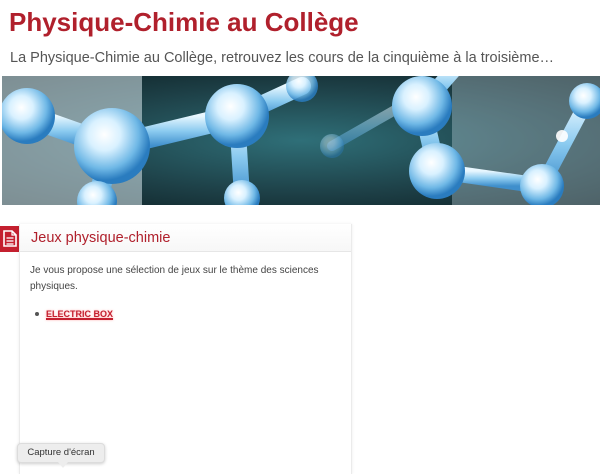 Image resolution: width=602 pixels, height=474 pixels. Describe the element at coordinates (100, 238) in the screenshot. I see `post-title: Jeux physique-chimie` at that location.